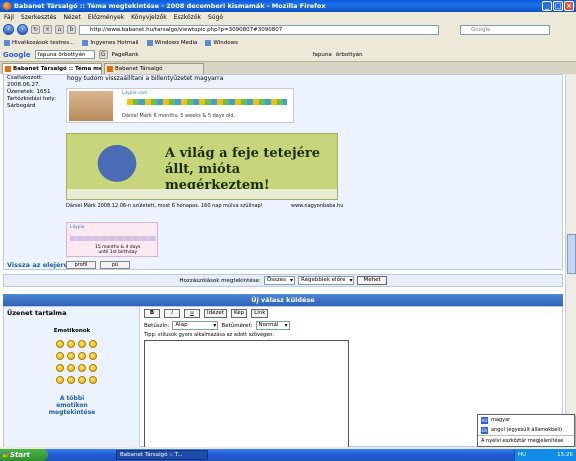 The height and width of the screenshot is (461, 576). Describe the element at coordinates (522, 455) in the screenshot. I see `language-indicator: HU` at that location.